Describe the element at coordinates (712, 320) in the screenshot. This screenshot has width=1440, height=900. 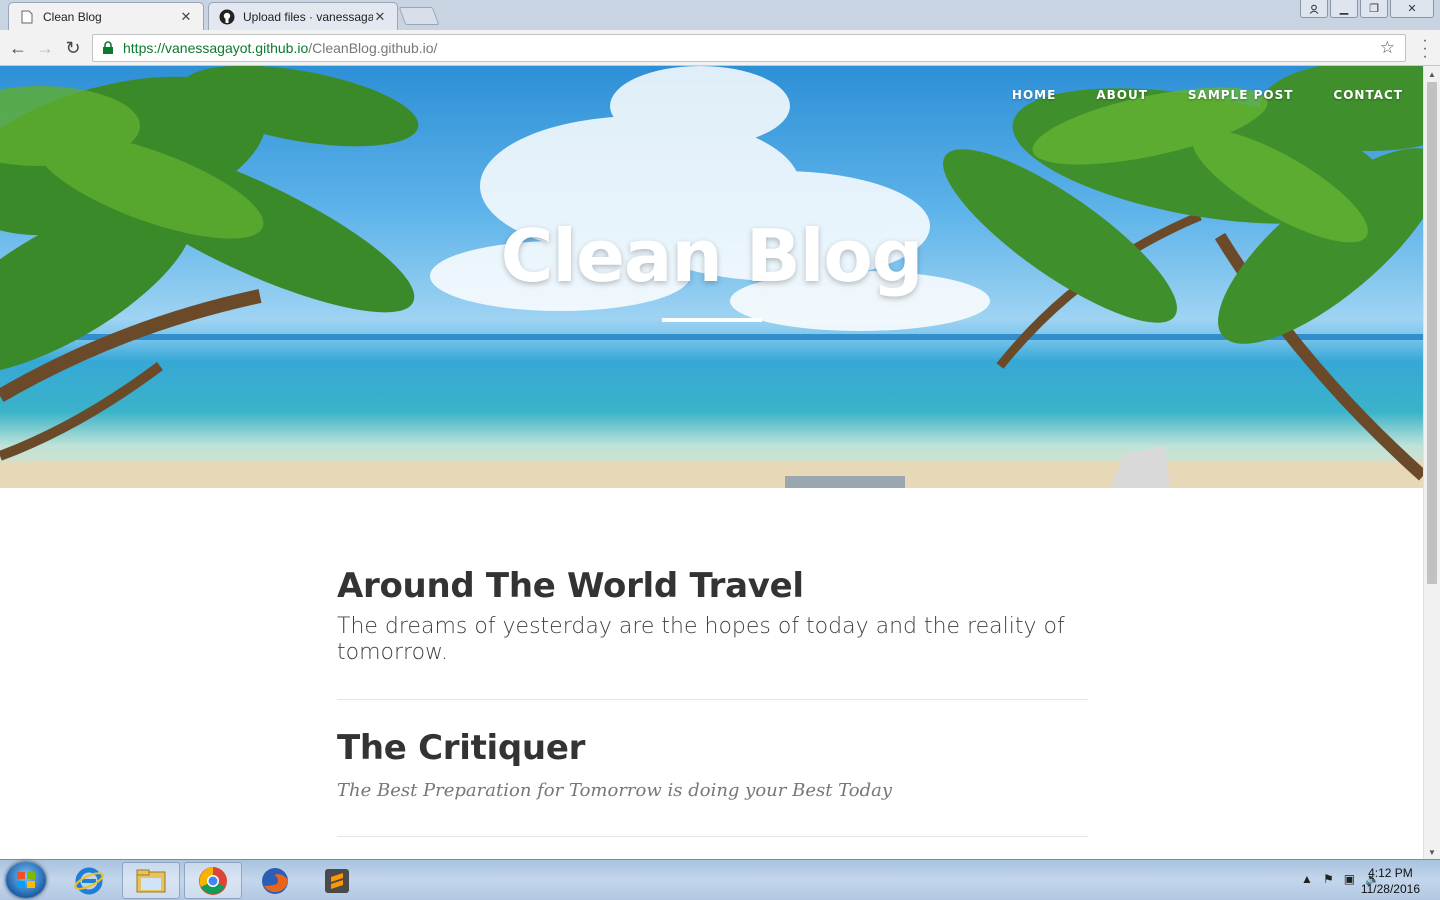
I see `title-underline` at that location.